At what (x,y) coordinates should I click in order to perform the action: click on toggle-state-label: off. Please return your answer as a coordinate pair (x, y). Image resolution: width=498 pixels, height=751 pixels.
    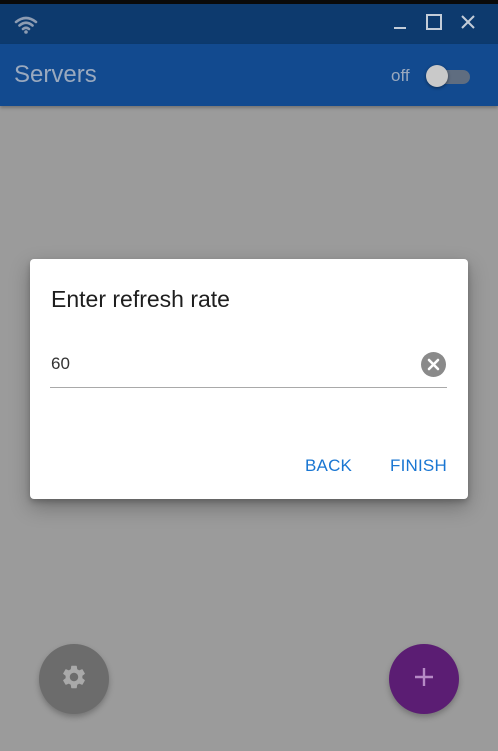
    Looking at the image, I should click on (400, 75).